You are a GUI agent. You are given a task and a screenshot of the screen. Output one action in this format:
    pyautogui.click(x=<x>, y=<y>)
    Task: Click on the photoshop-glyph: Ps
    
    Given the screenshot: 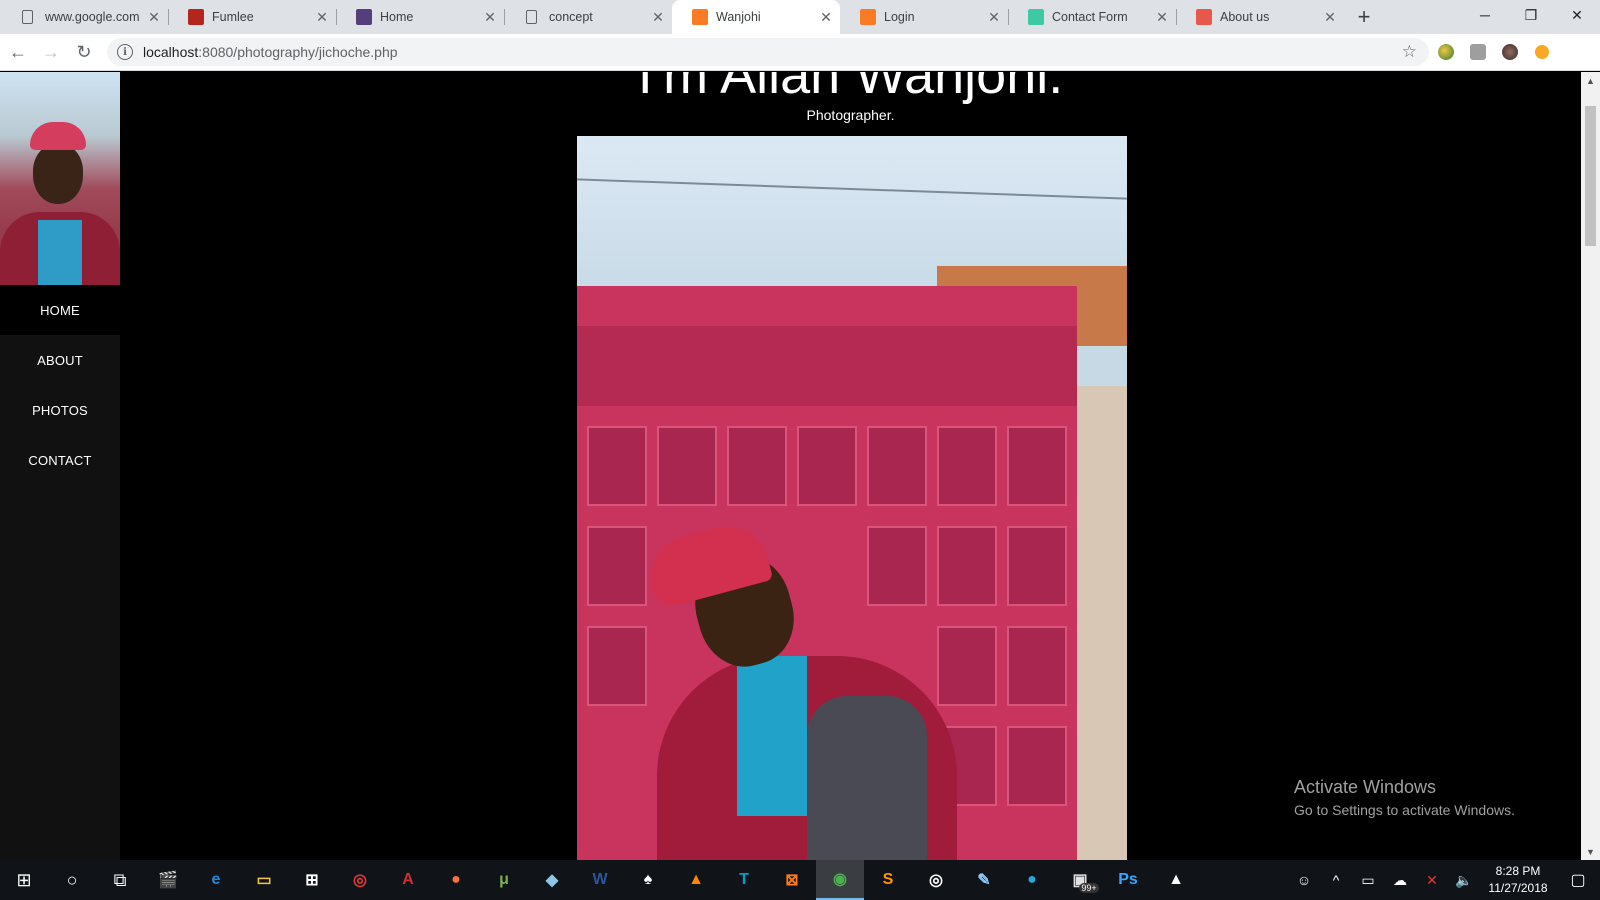 What is the action you would take?
    pyautogui.click(x=1128, y=879)
    